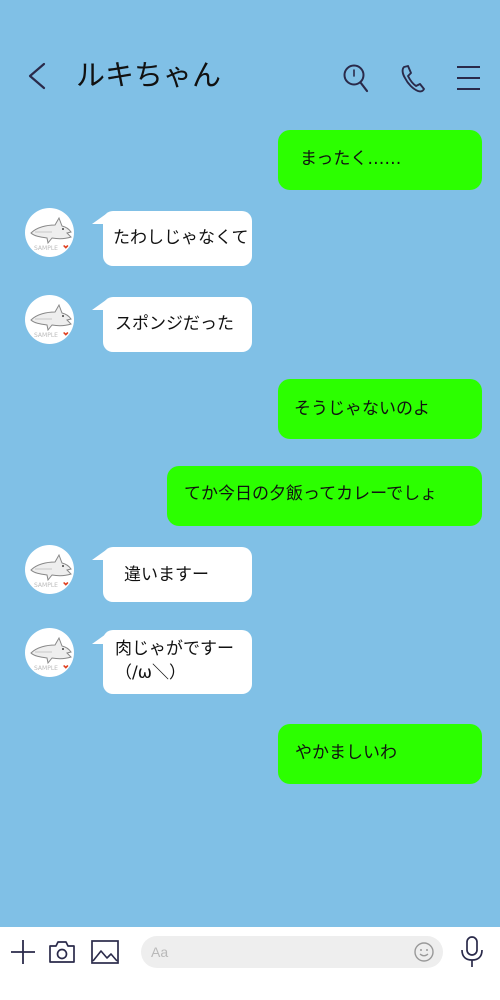 Image resolution: width=500 pixels, height=1000 pixels. I want to click on message-text: 違いますー, so click(166, 575).